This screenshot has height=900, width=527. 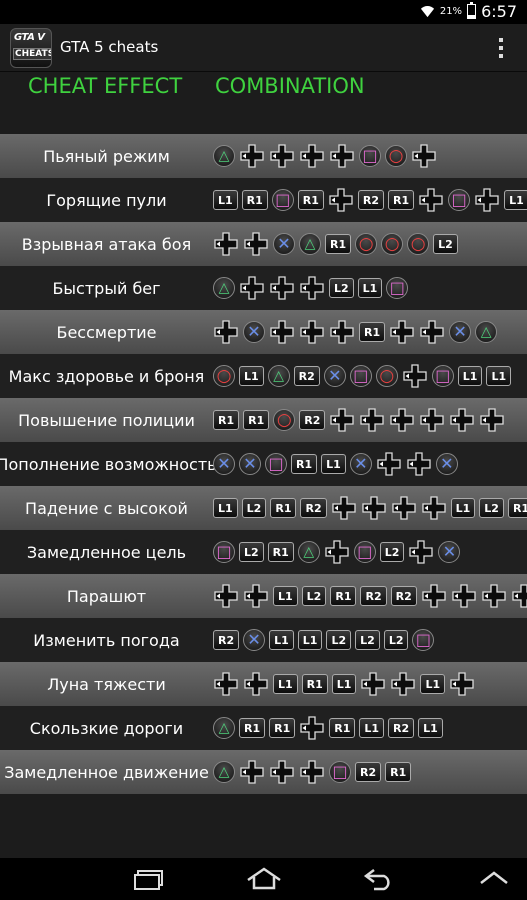 What do you see at coordinates (108, 464) in the screenshot?
I see `cheat-effect-label: Пополнение возможность` at bounding box center [108, 464].